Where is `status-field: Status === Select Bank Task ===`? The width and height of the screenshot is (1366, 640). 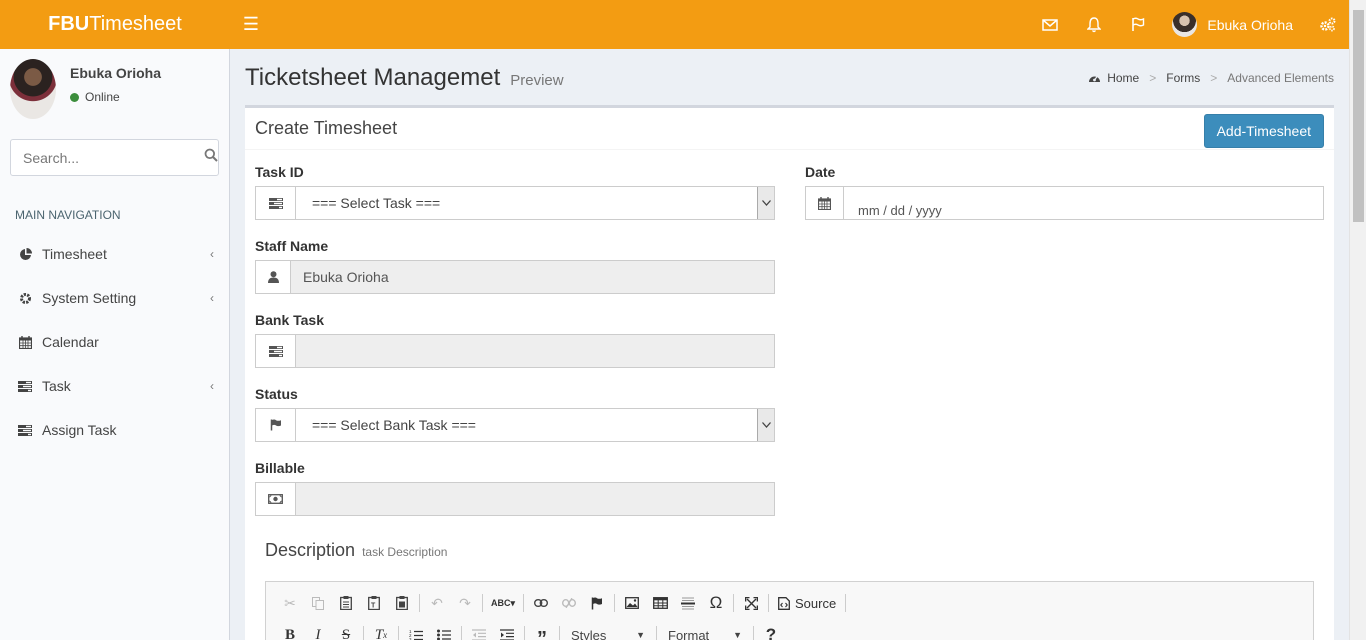
status-field: Status === Select Bank Task === is located at coordinates (515, 414).